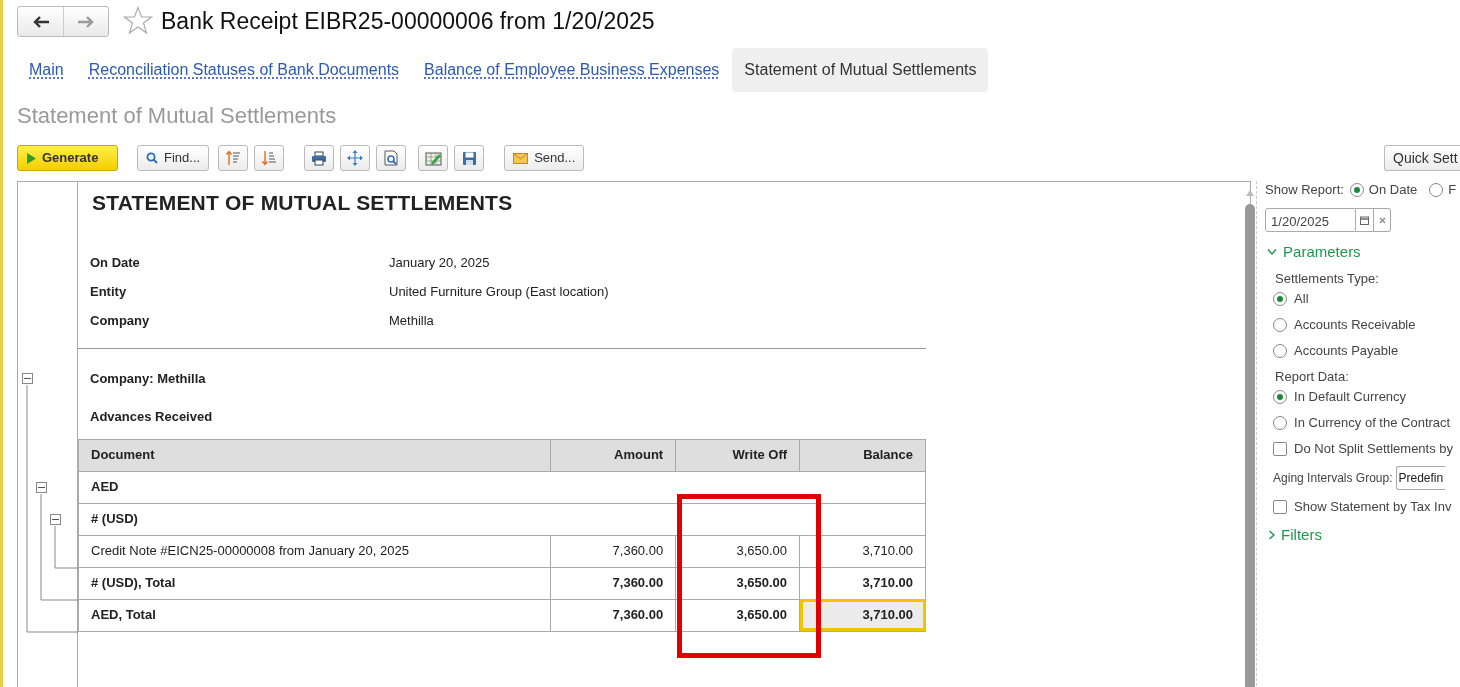  What do you see at coordinates (860, 70) in the screenshot?
I see `tab: Statement of Mutual Settlements` at bounding box center [860, 70].